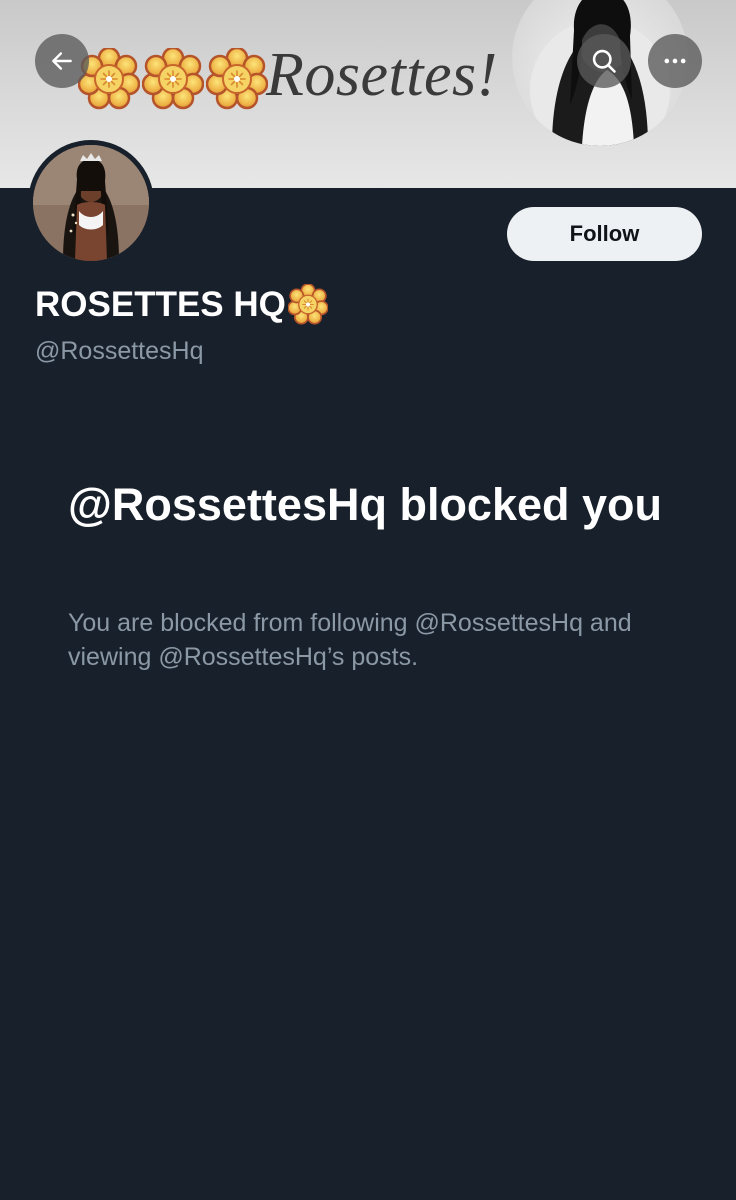 The image size is (736, 1200). I want to click on more-options-button, so click(675, 61).